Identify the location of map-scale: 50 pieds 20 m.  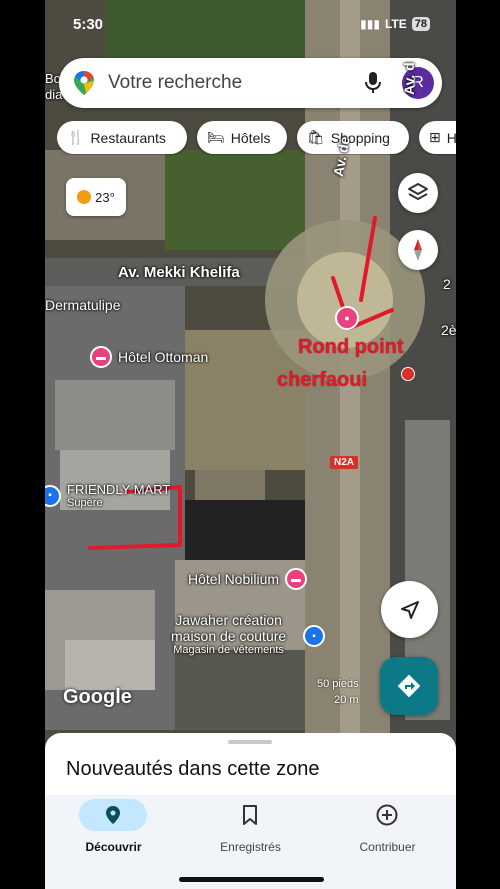
(338, 692).